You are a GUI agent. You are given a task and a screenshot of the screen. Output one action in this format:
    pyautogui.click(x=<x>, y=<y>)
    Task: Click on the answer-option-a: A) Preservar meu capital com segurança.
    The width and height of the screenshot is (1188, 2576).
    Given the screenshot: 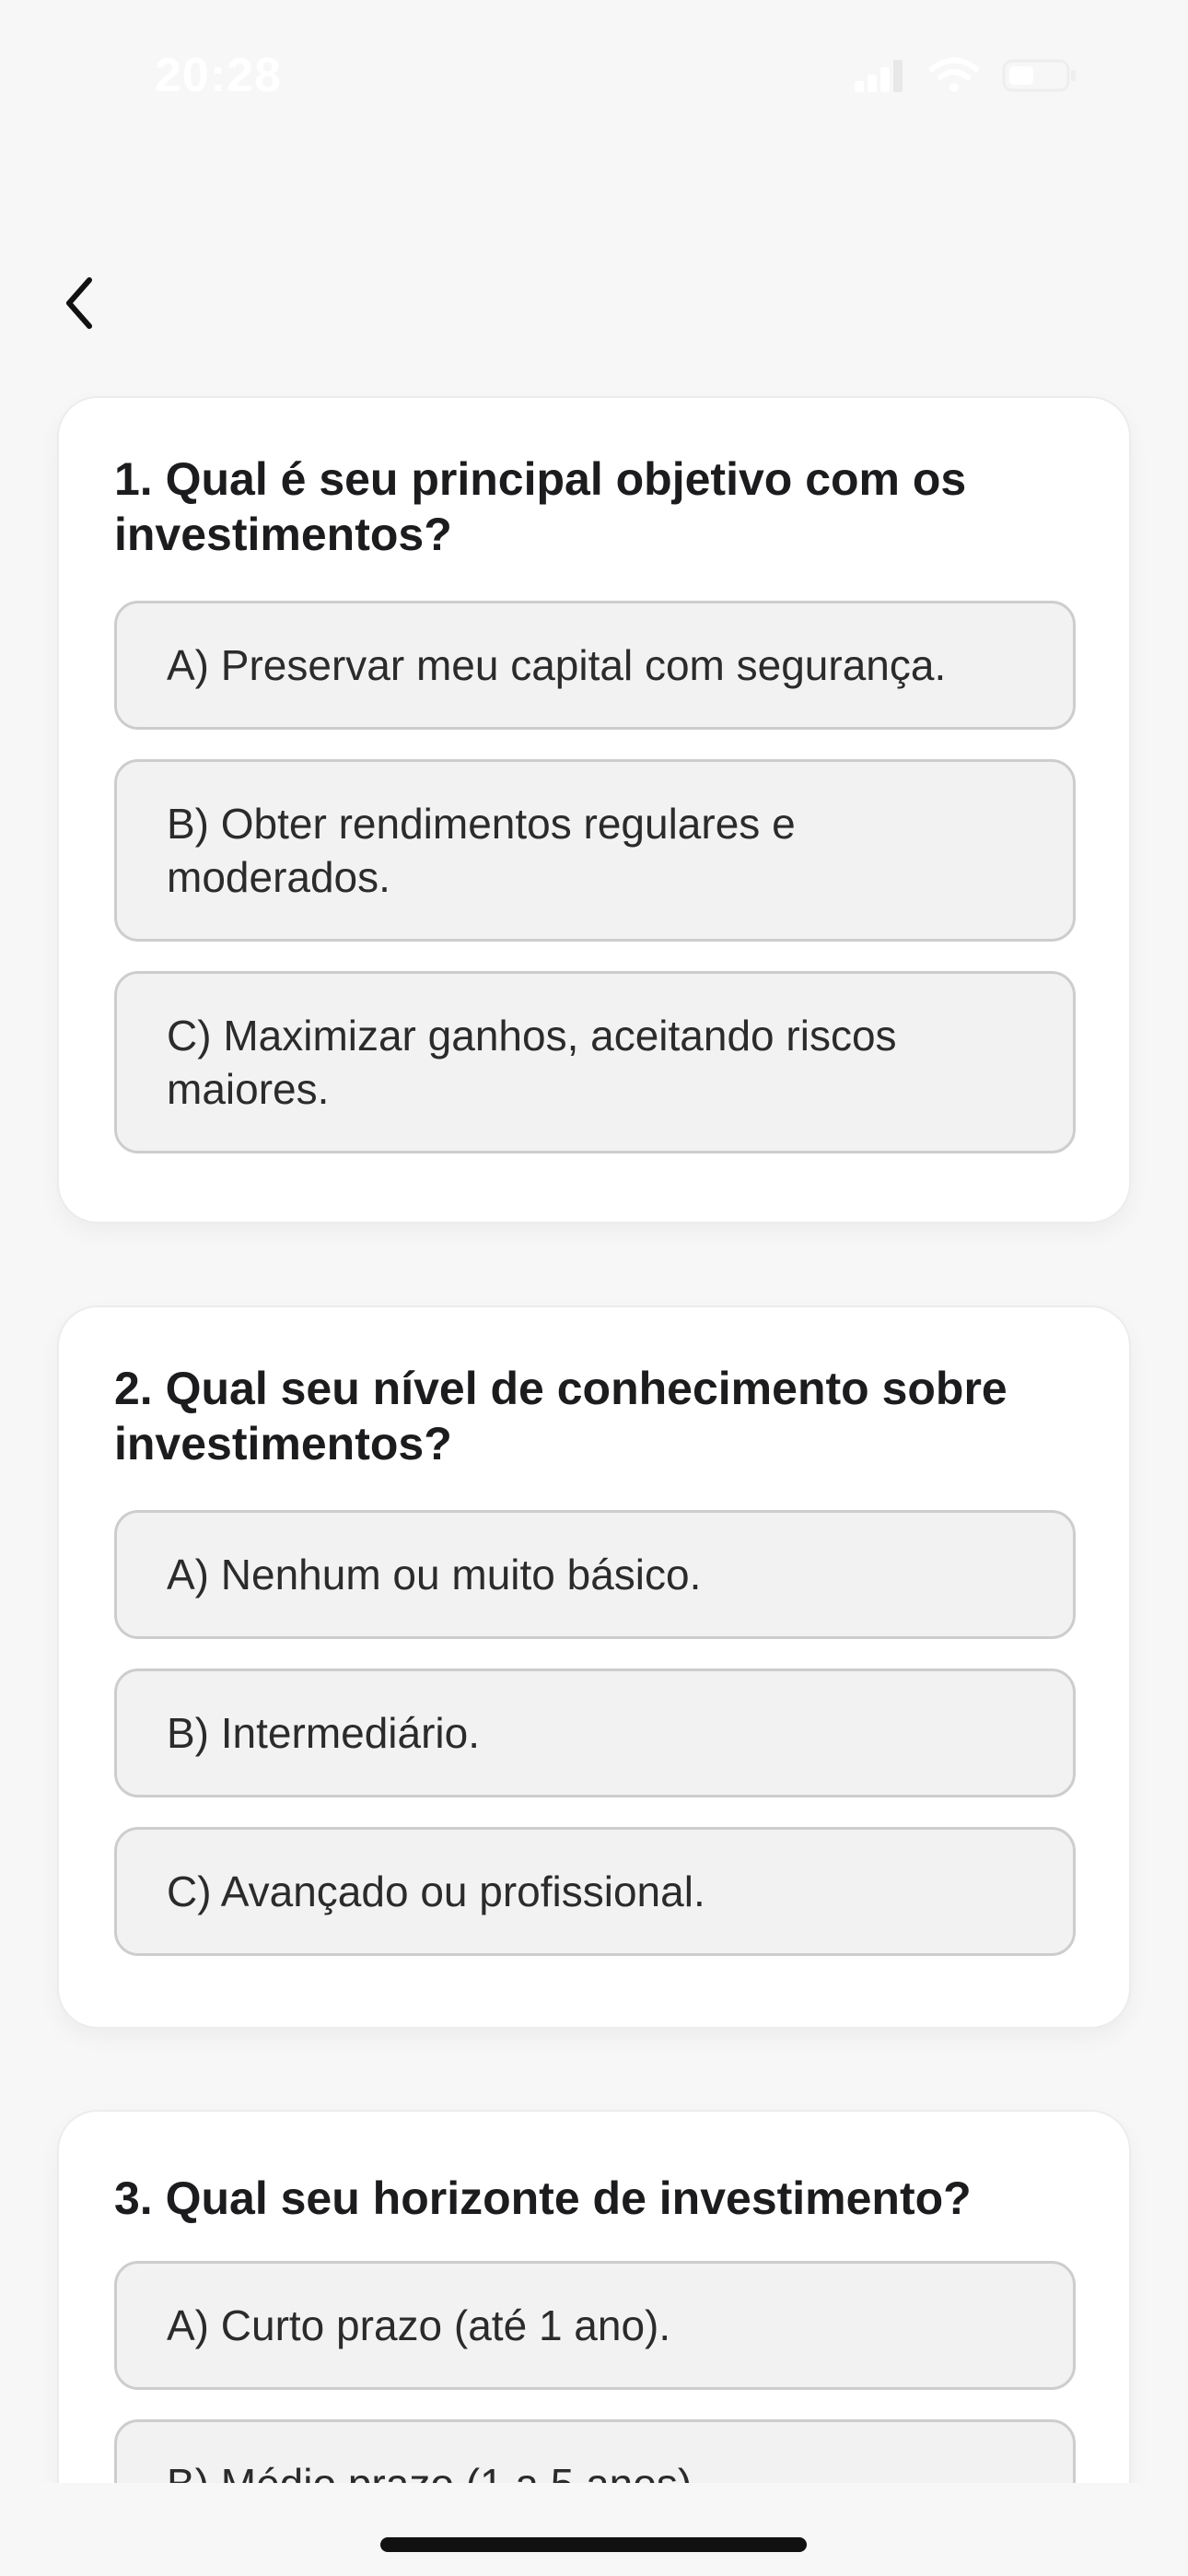 What is the action you would take?
    pyautogui.click(x=595, y=665)
    